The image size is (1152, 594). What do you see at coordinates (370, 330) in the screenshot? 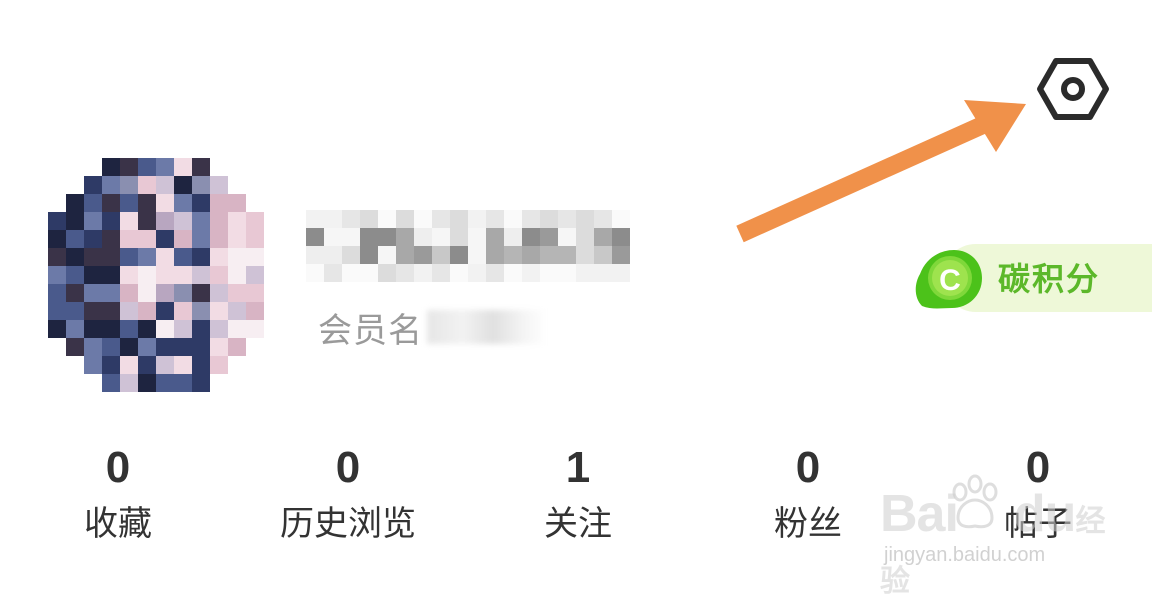
I see `member-name-label: 会员名` at bounding box center [370, 330].